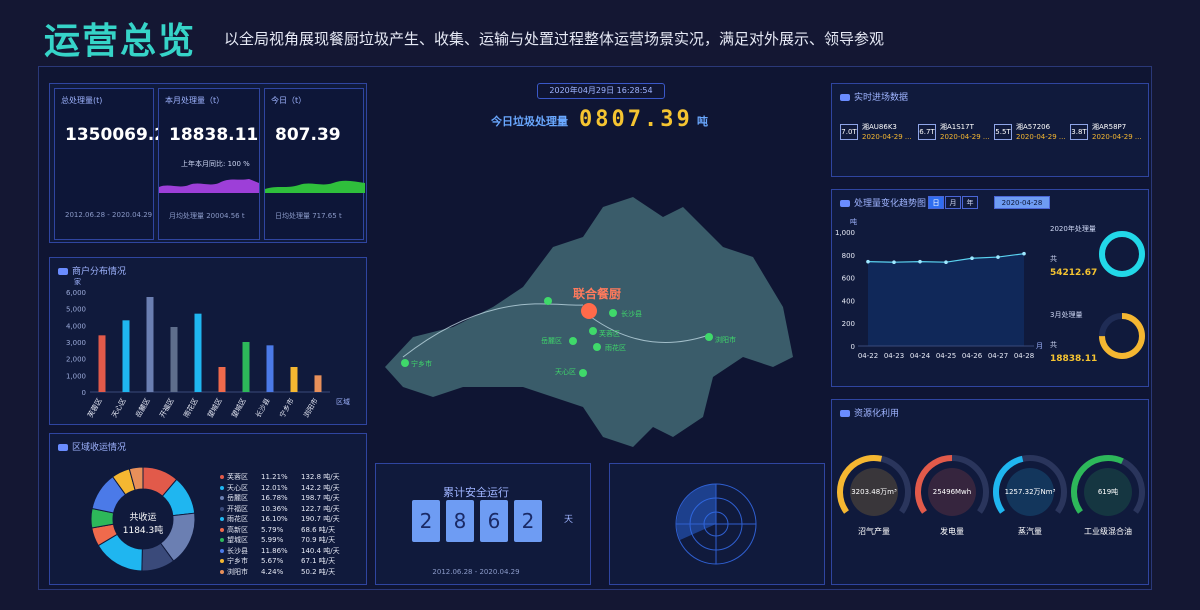 This screenshot has height=610, width=1200. What do you see at coordinates (998, 356) in the screenshot?
I see `line-x-tick: 04-27` at bounding box center [998, 356].